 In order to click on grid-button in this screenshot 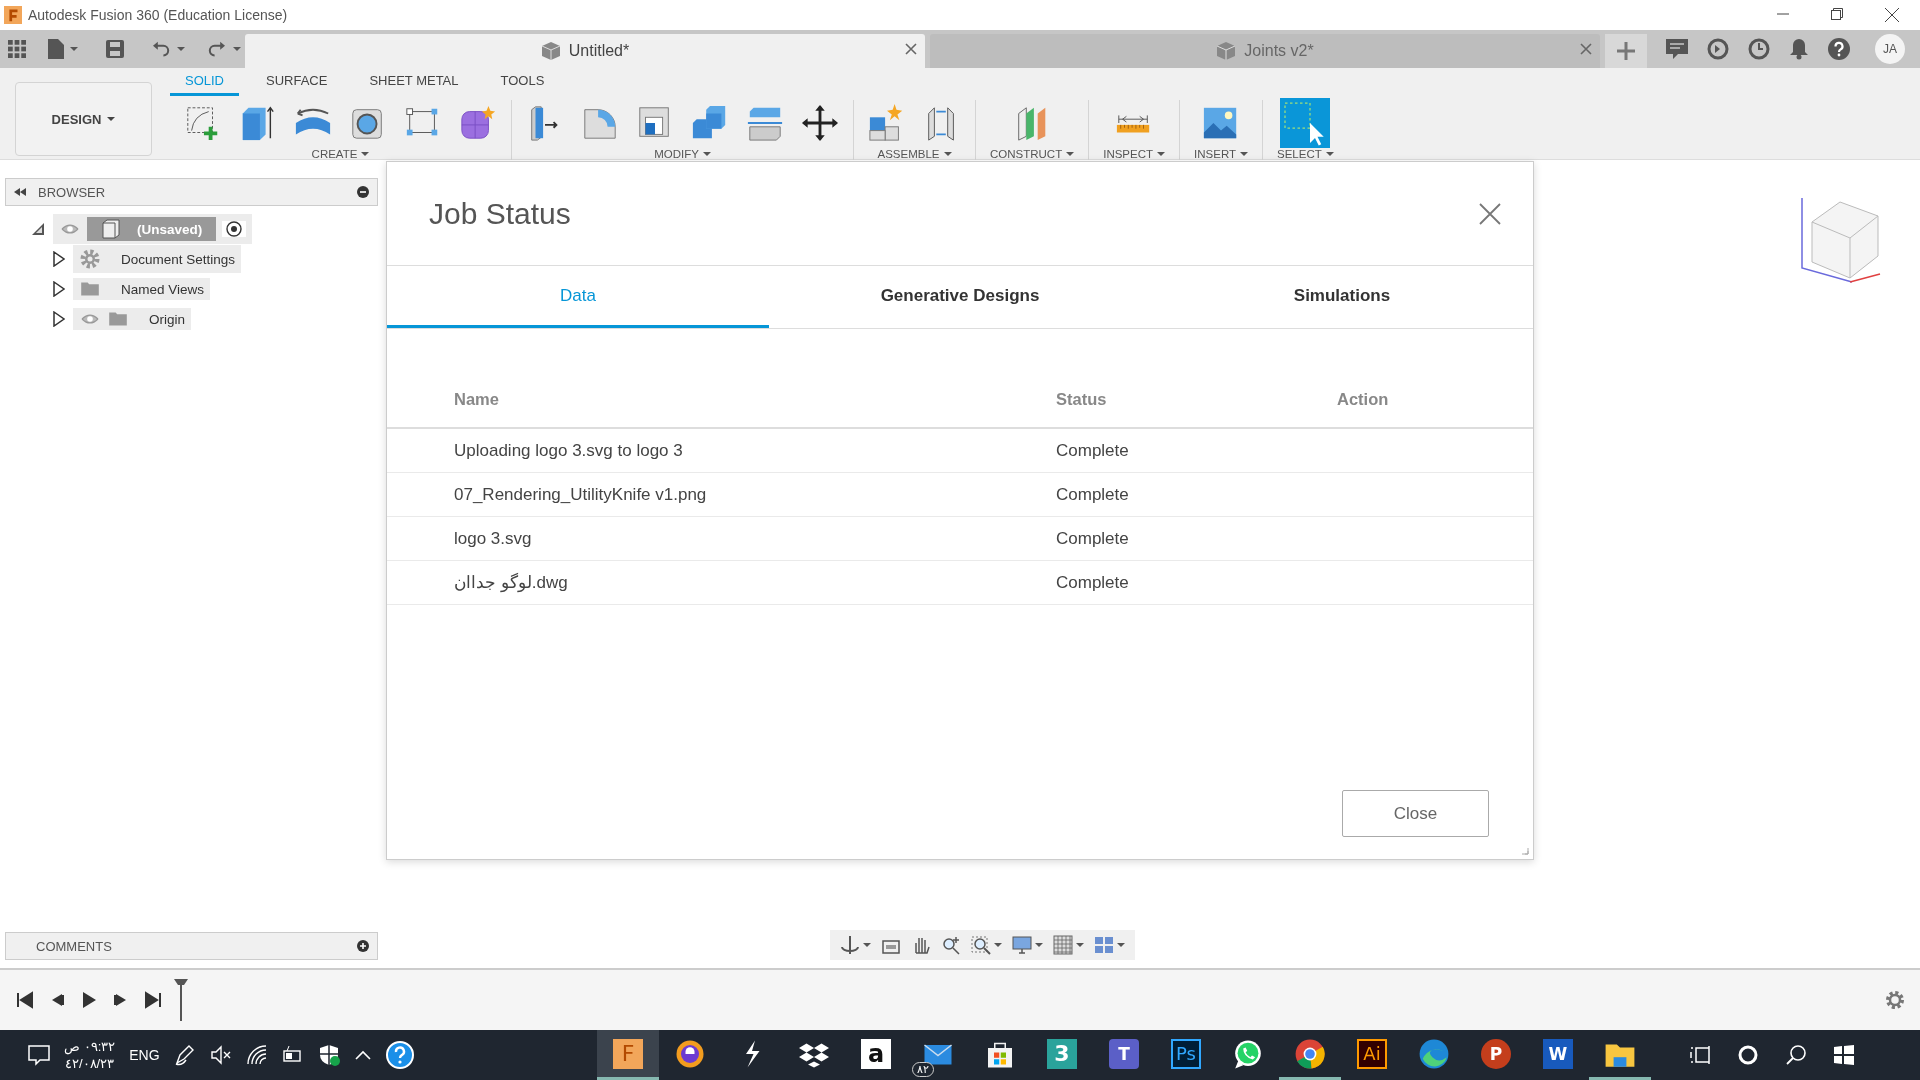, I will do `click(1068, 945)`.